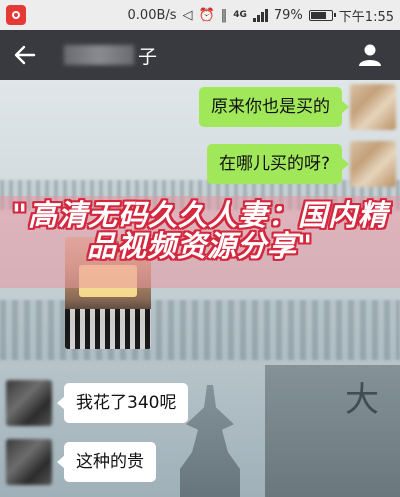 The width and height of the screenshot is (400, 497). I want to click on message-sent: 原来你也是买的, so click(200, 107).